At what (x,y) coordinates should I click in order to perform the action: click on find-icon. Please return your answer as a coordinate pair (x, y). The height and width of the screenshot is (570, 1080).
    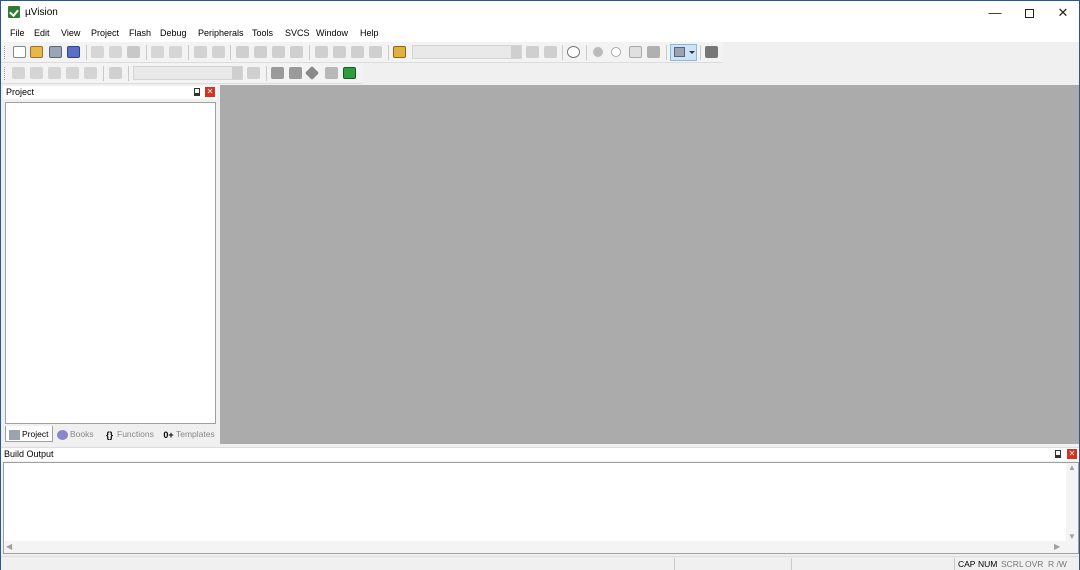
    Looking at the image, I should click on (532, 52).